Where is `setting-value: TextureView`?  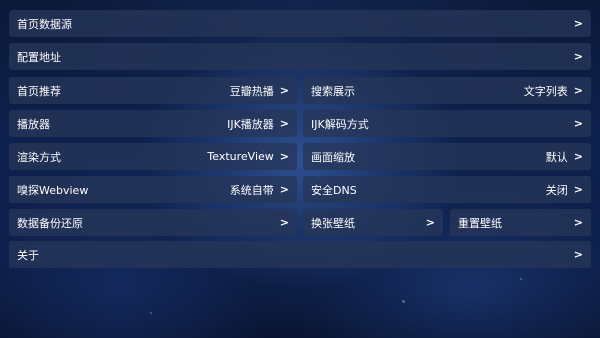 setting-value: TextureView is located at coordinates (240, 156).